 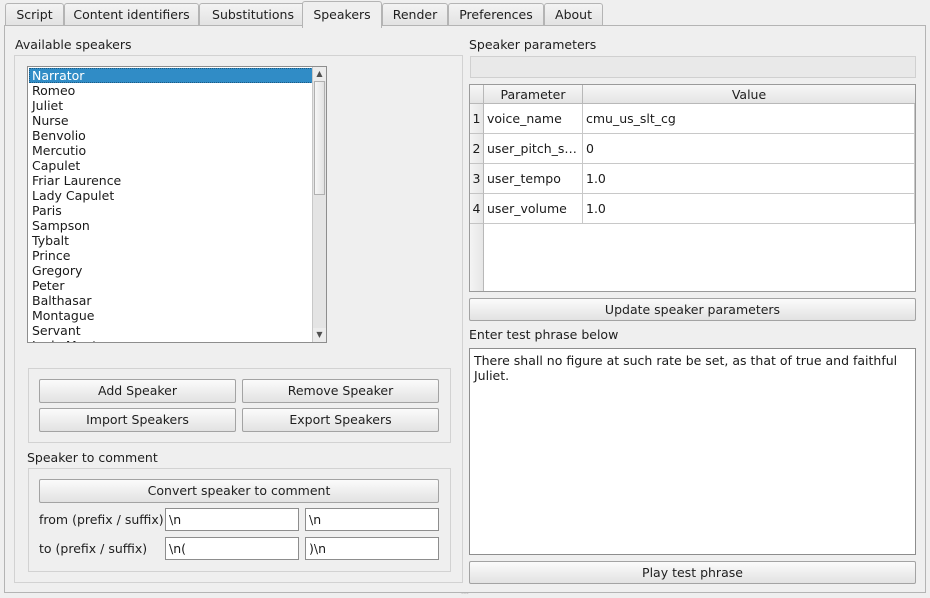 I want to click on remove-speaker-button: Remove Speaker, so click(x=340, y=391).